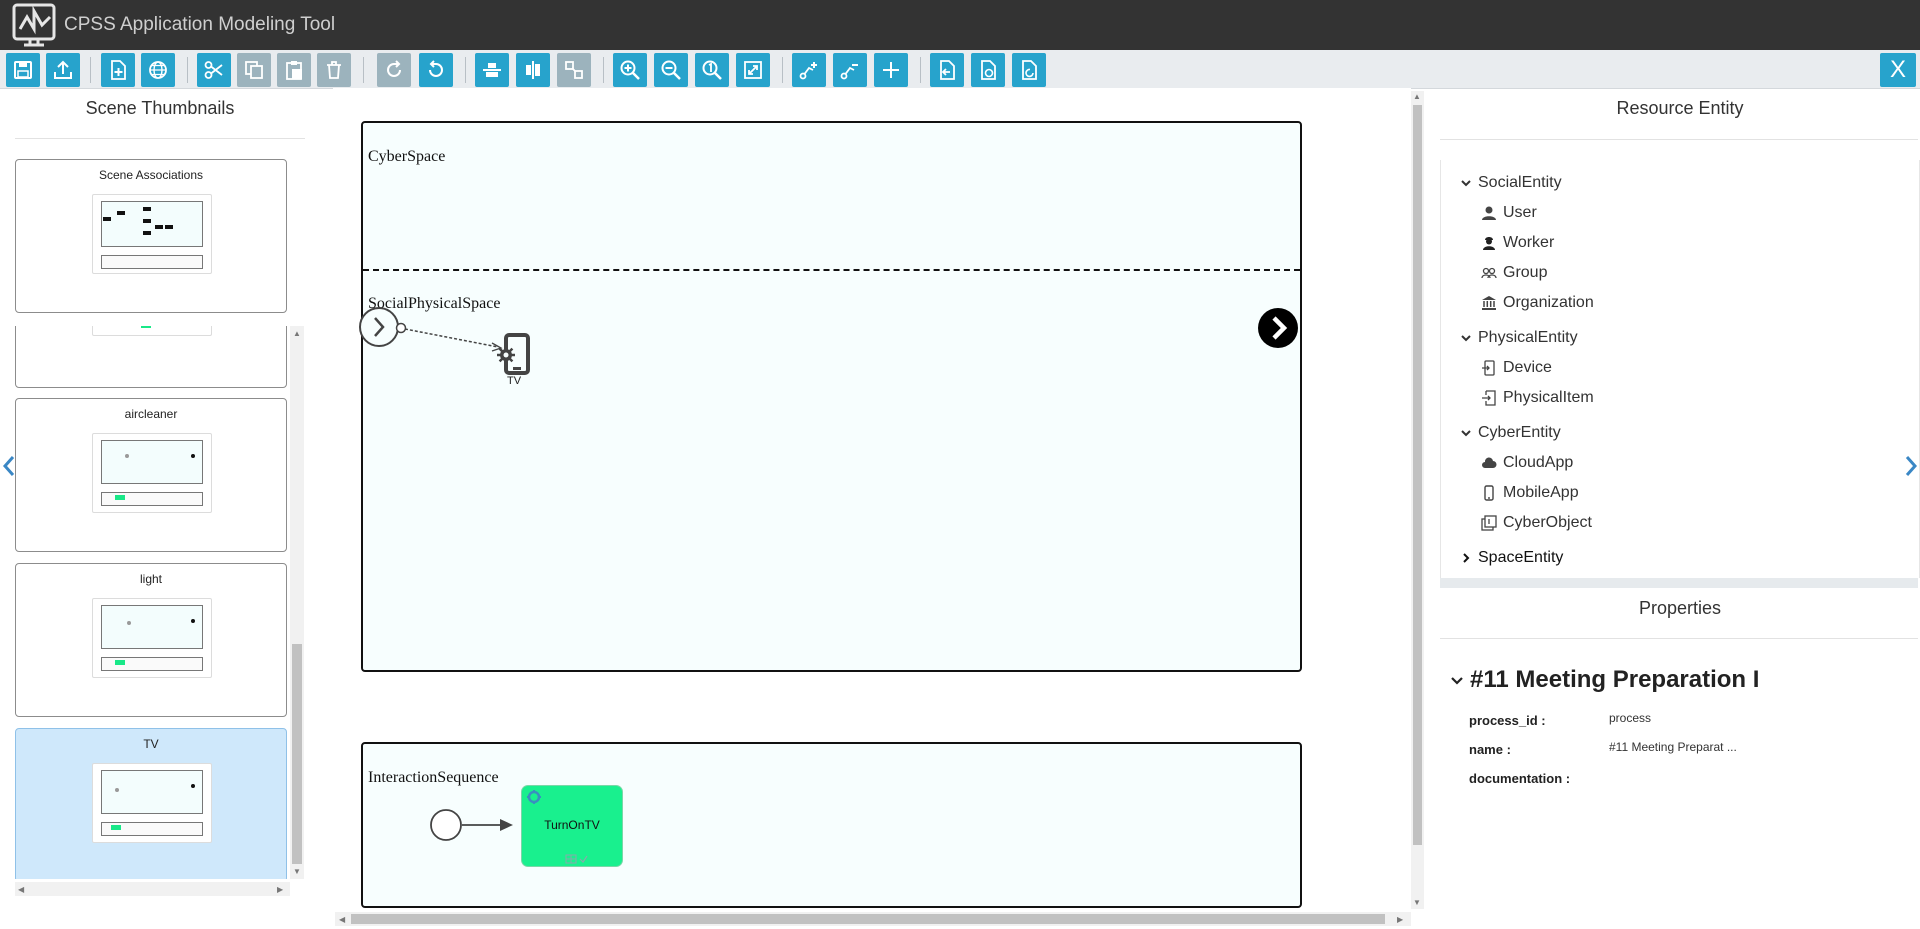 This screenshot has height=929, width=1920. What do you see at coordinates (254, 70) in the screenshot?
I see `copy-button` at bounding box center [254, 70].